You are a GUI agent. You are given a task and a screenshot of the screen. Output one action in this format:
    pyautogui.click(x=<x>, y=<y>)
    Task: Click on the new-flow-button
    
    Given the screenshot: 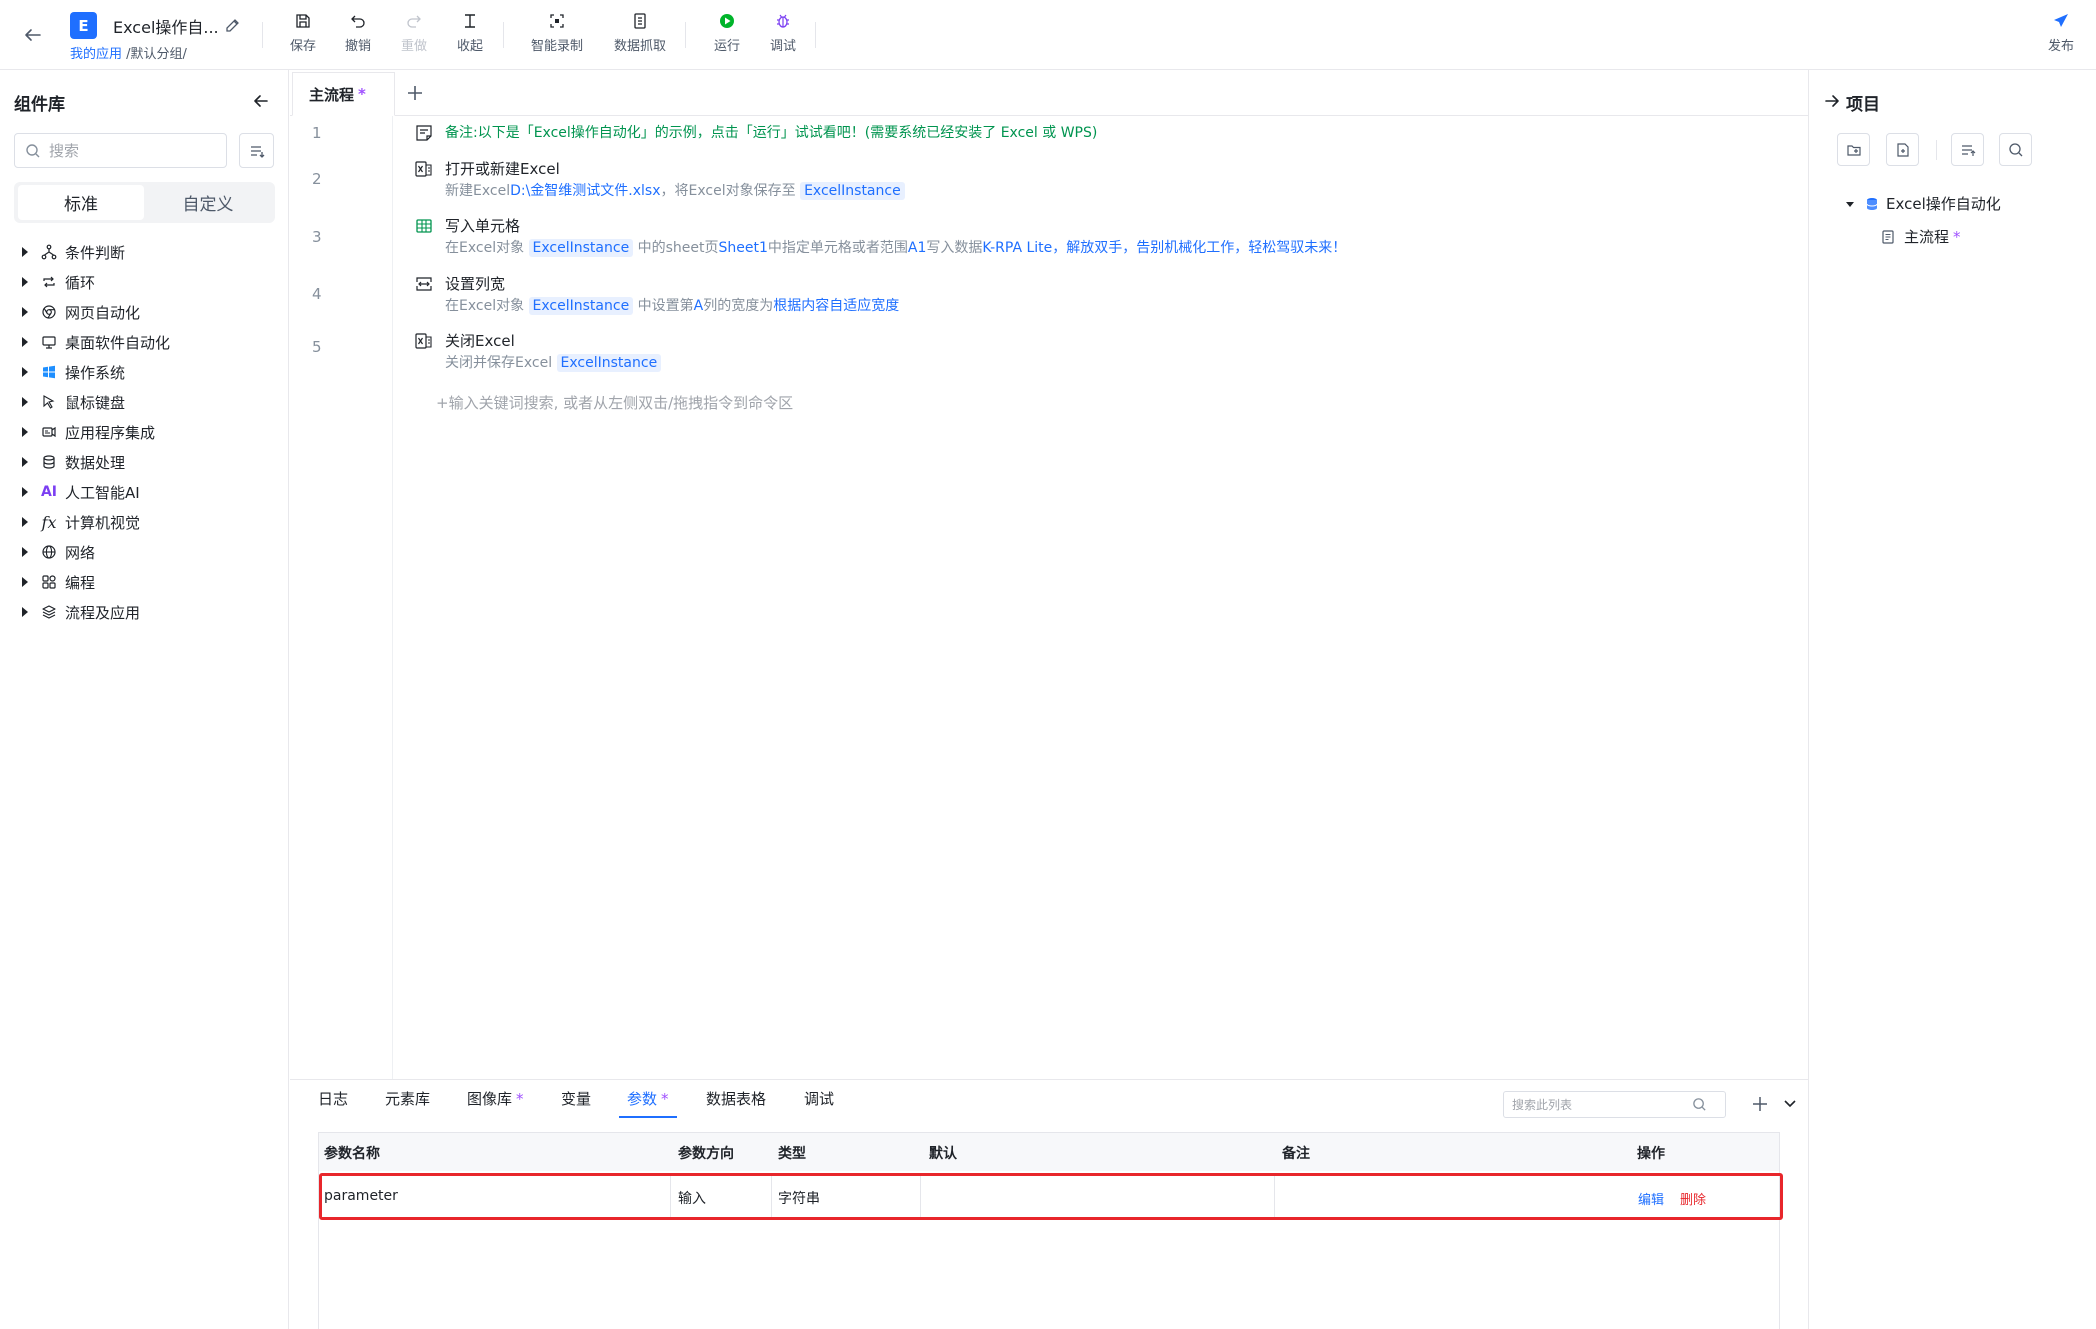 What is the action you would take?
    pyautogui.click(x=1902, y=149)
    